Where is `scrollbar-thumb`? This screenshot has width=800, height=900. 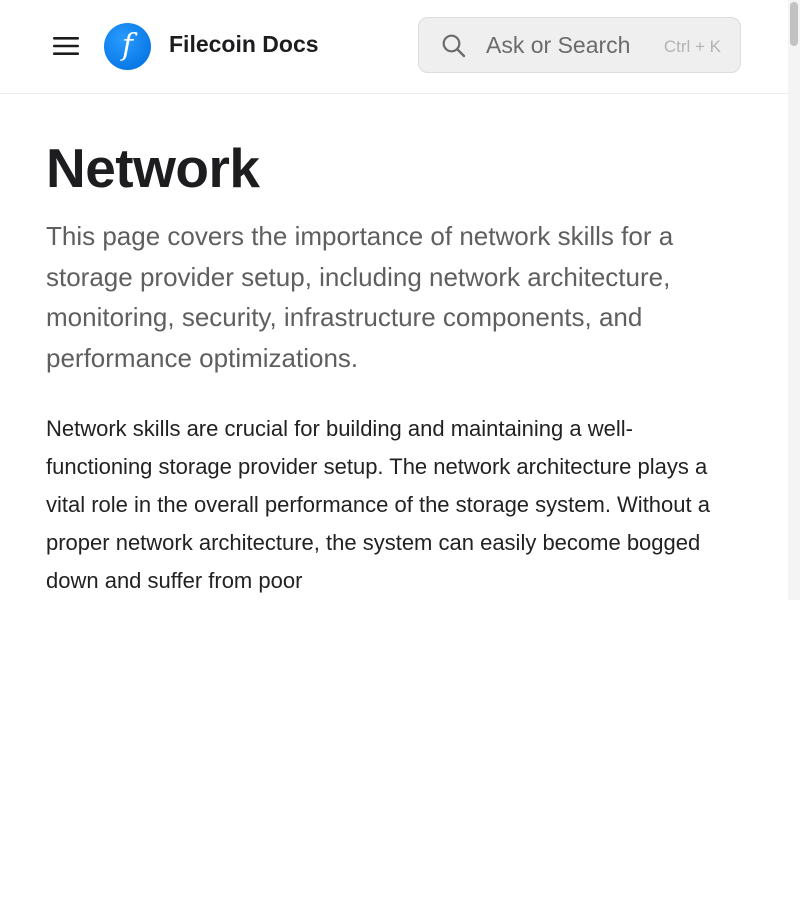
scrollbar-thumb is located at coordinates (794, 24).